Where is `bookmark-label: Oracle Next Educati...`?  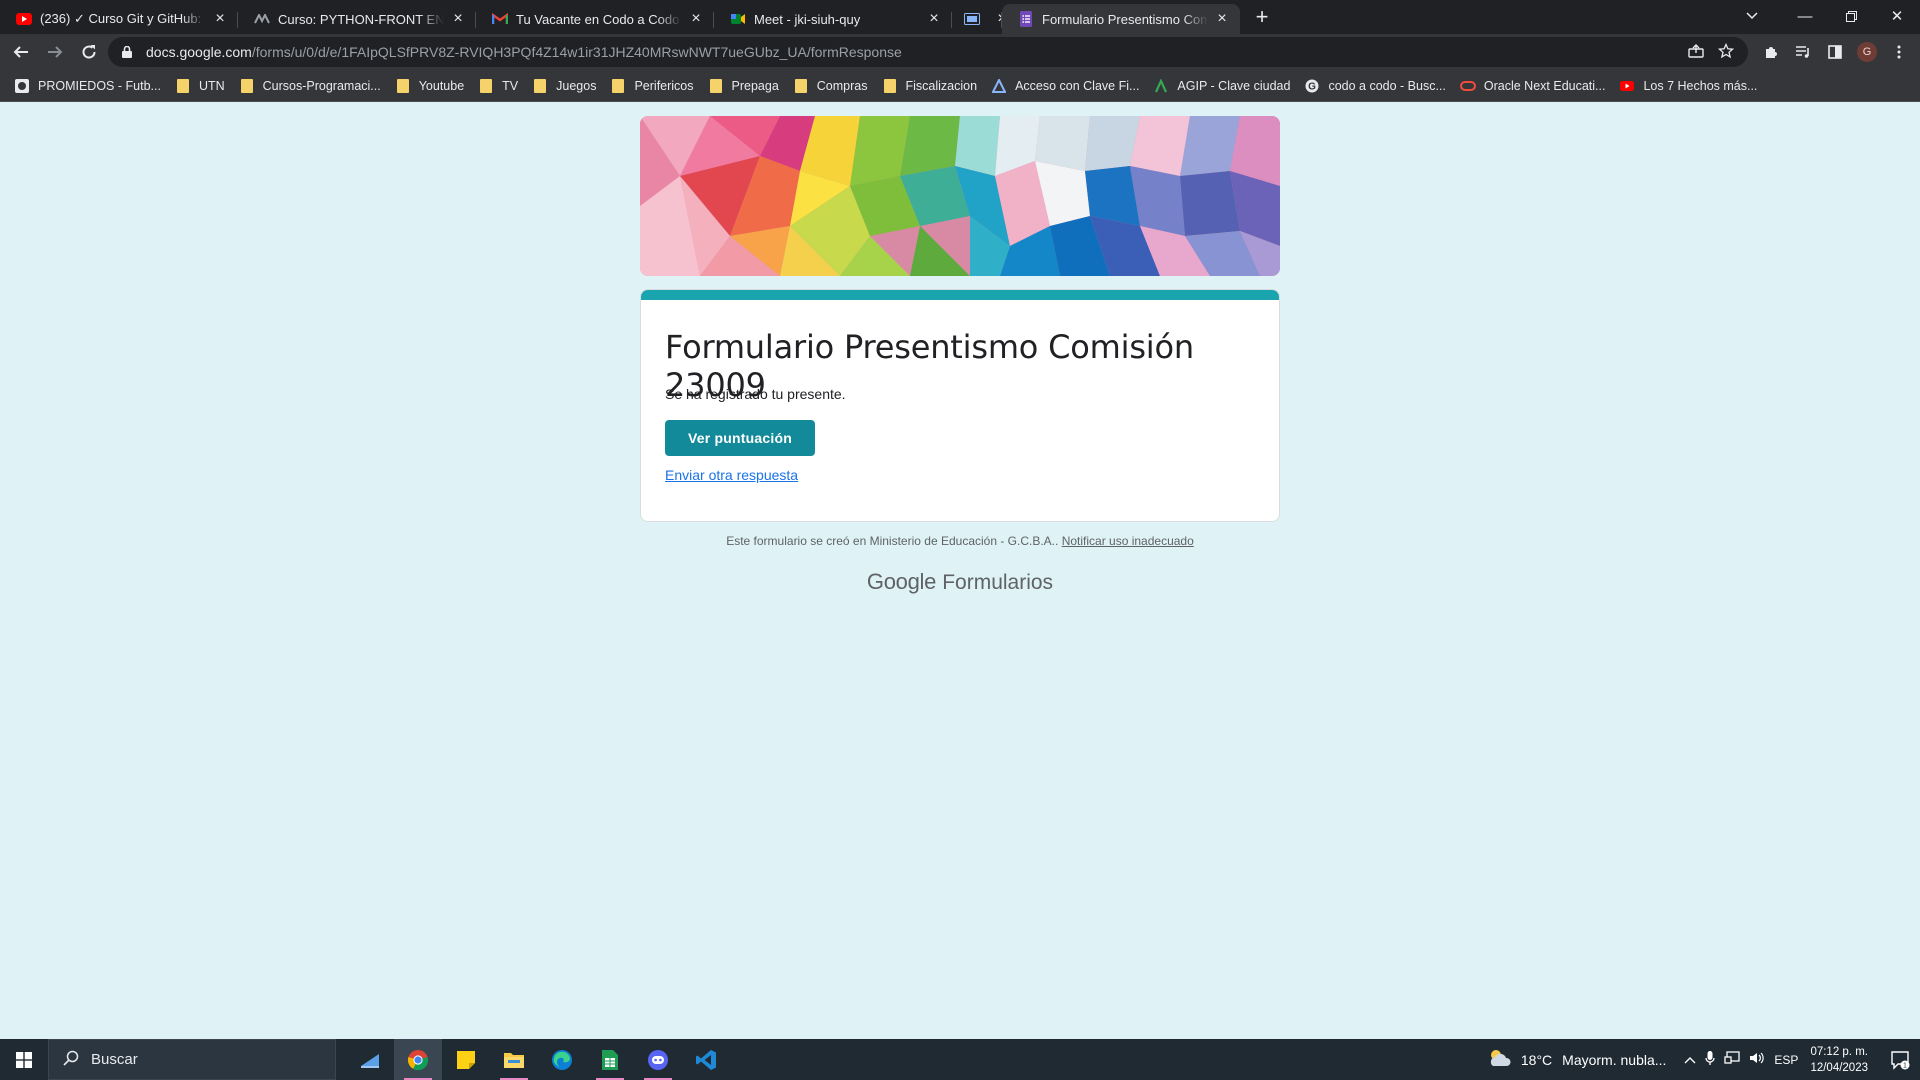 bookmark-label: Oracle Next Educati... is located at coordinates (1544, 85).